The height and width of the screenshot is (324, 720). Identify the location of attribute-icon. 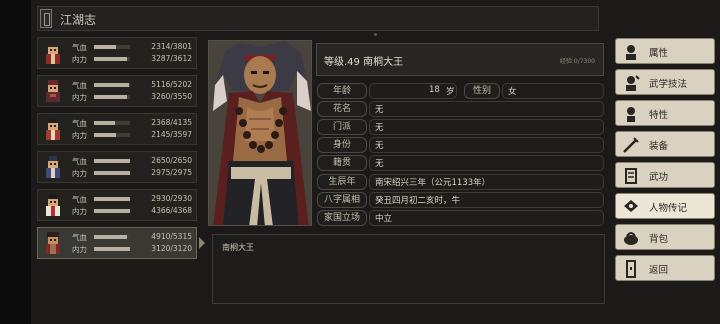
(631, 52).